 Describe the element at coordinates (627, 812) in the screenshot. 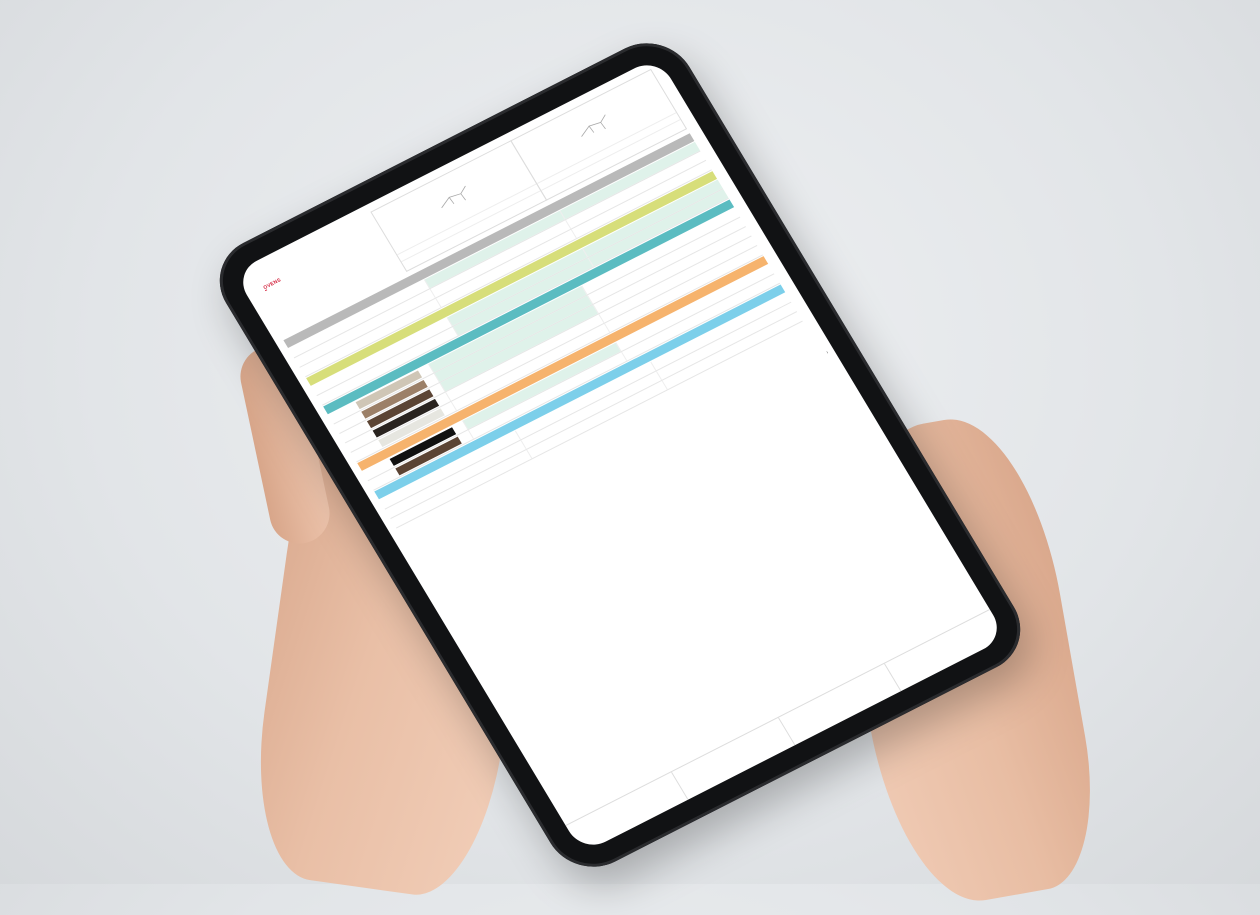

I see `tab-home` at that location.